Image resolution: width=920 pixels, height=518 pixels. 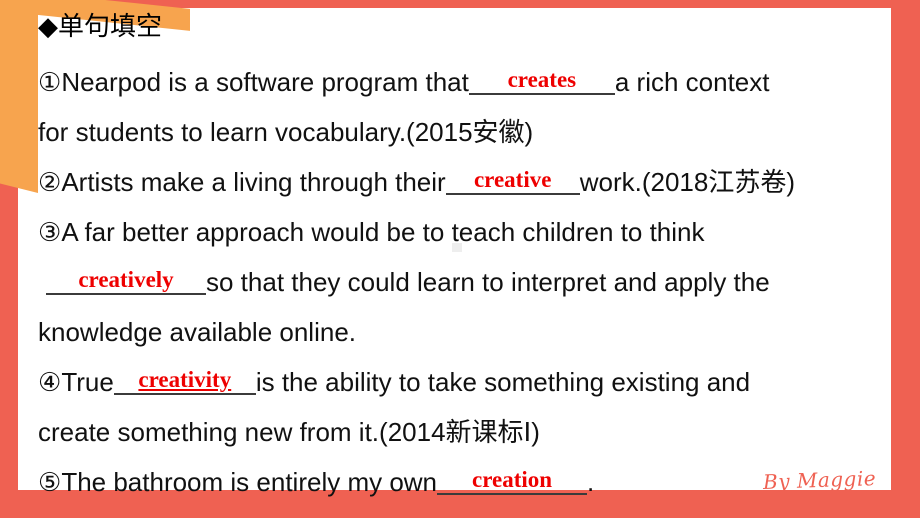 I want to click on question-text-wrap: create something new from it.(2014新课标Ⅰ), so click(x=289, y=431).